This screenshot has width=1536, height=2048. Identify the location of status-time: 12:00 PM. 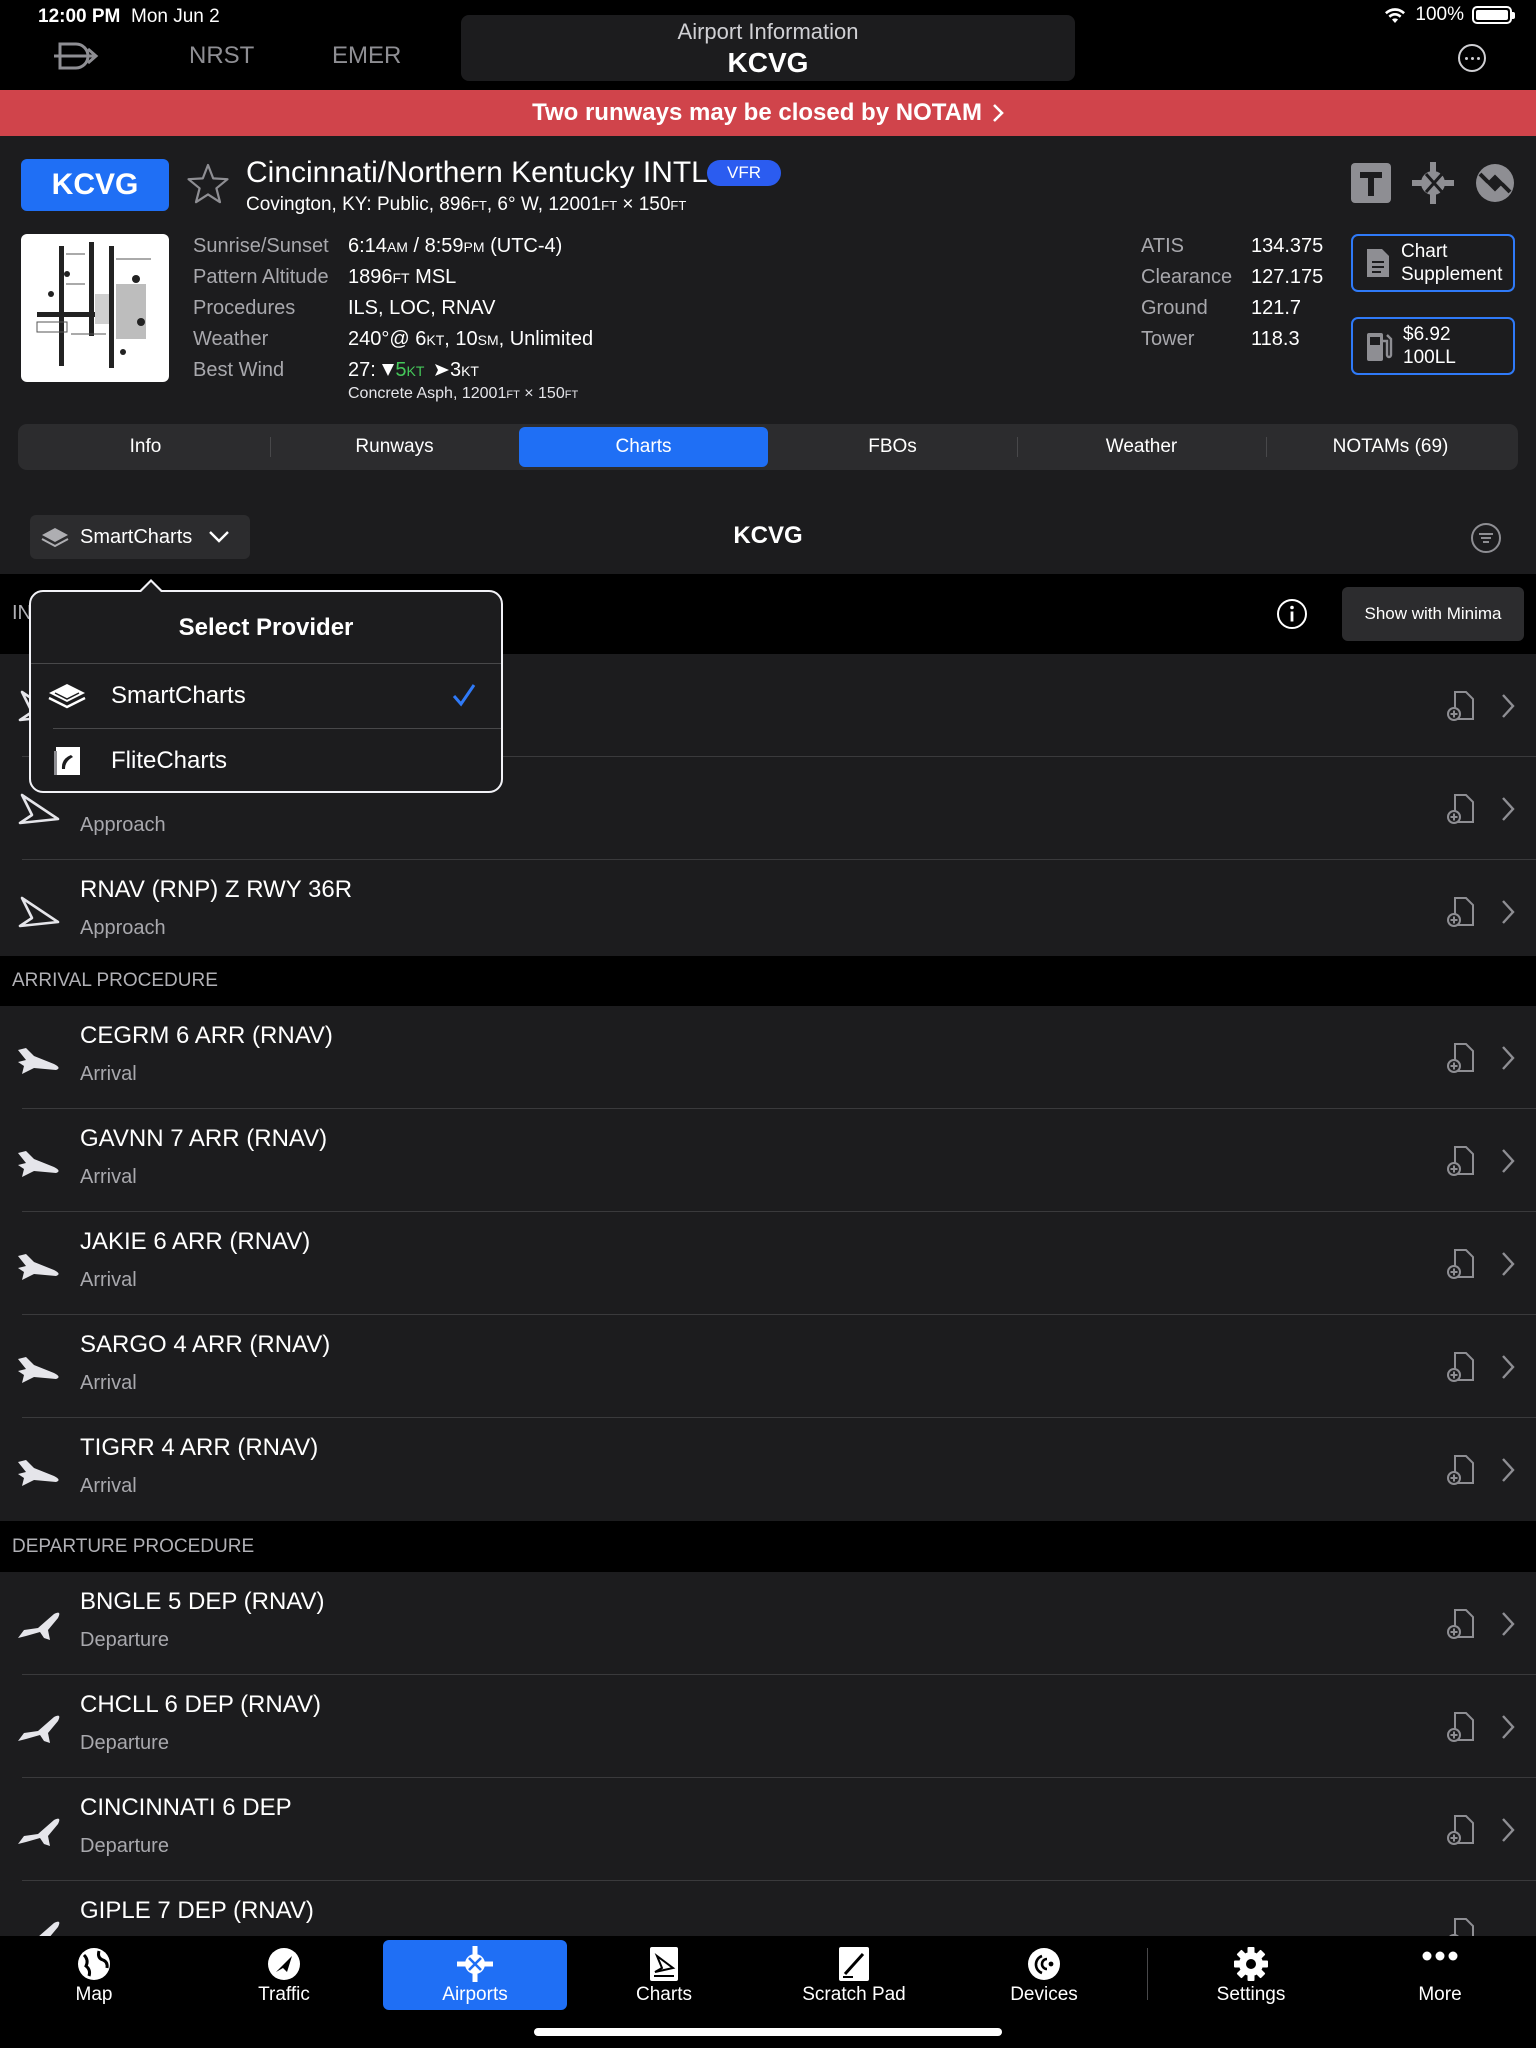
(79, 16).